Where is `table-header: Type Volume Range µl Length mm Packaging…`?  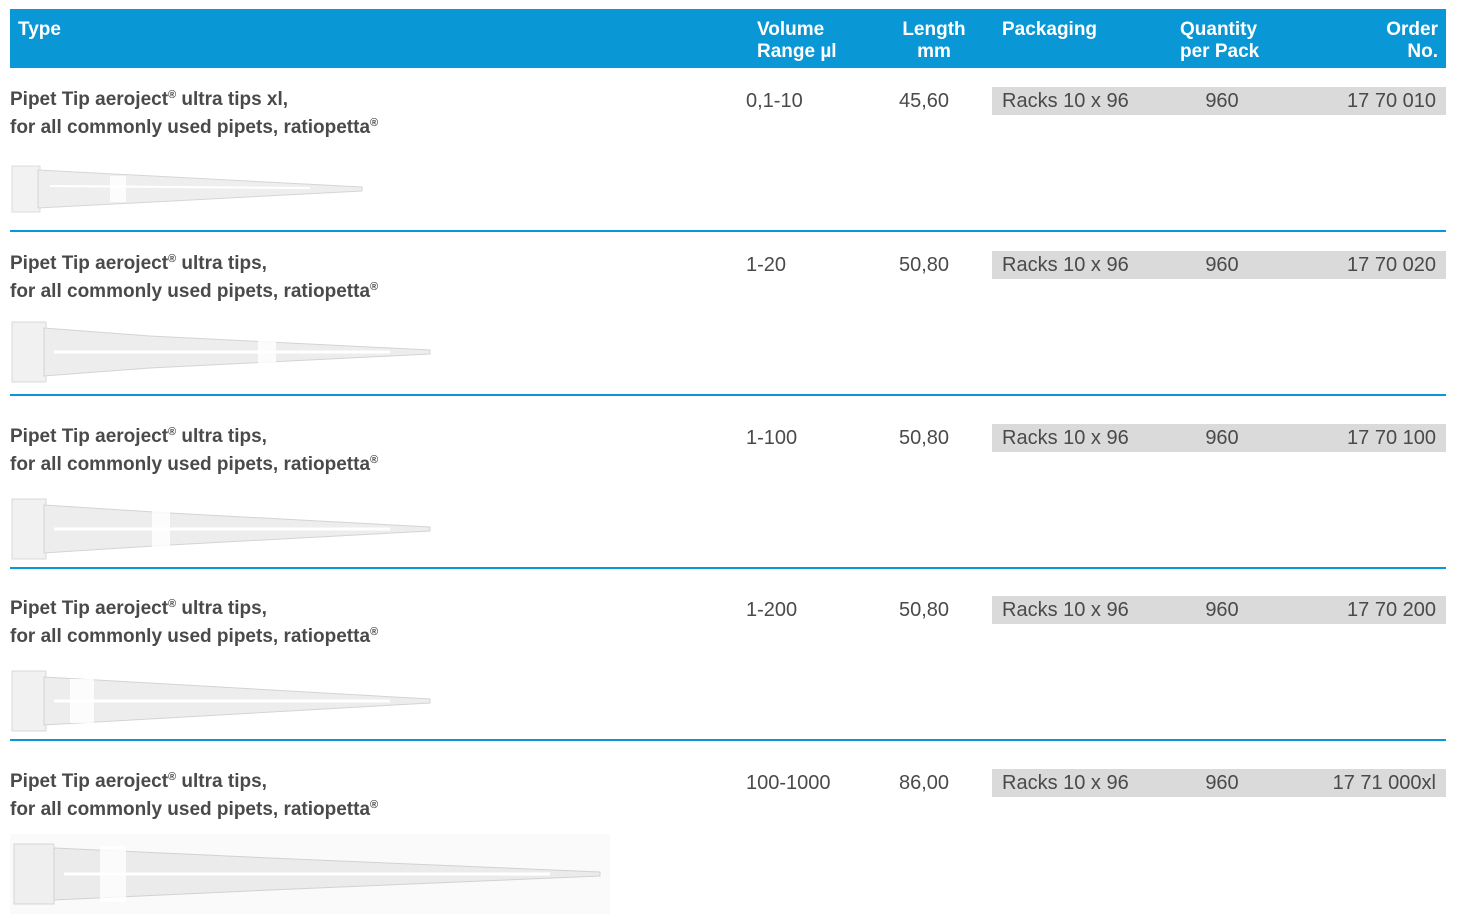
table-header: Type Volume Range µl Length mm Packaging… is located at coordinates (728, 38).